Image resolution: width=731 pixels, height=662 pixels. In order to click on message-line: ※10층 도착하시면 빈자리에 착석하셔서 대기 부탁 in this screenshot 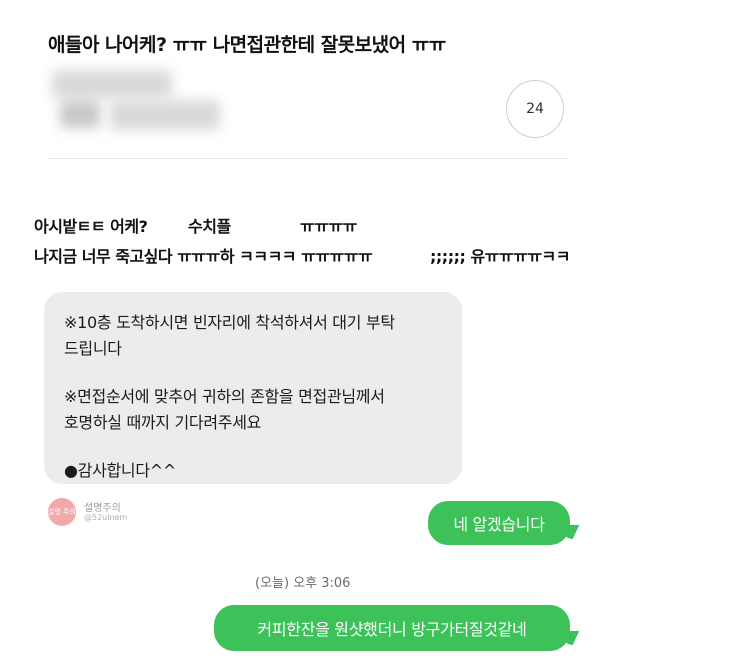, I will do `click(229, 322)`.